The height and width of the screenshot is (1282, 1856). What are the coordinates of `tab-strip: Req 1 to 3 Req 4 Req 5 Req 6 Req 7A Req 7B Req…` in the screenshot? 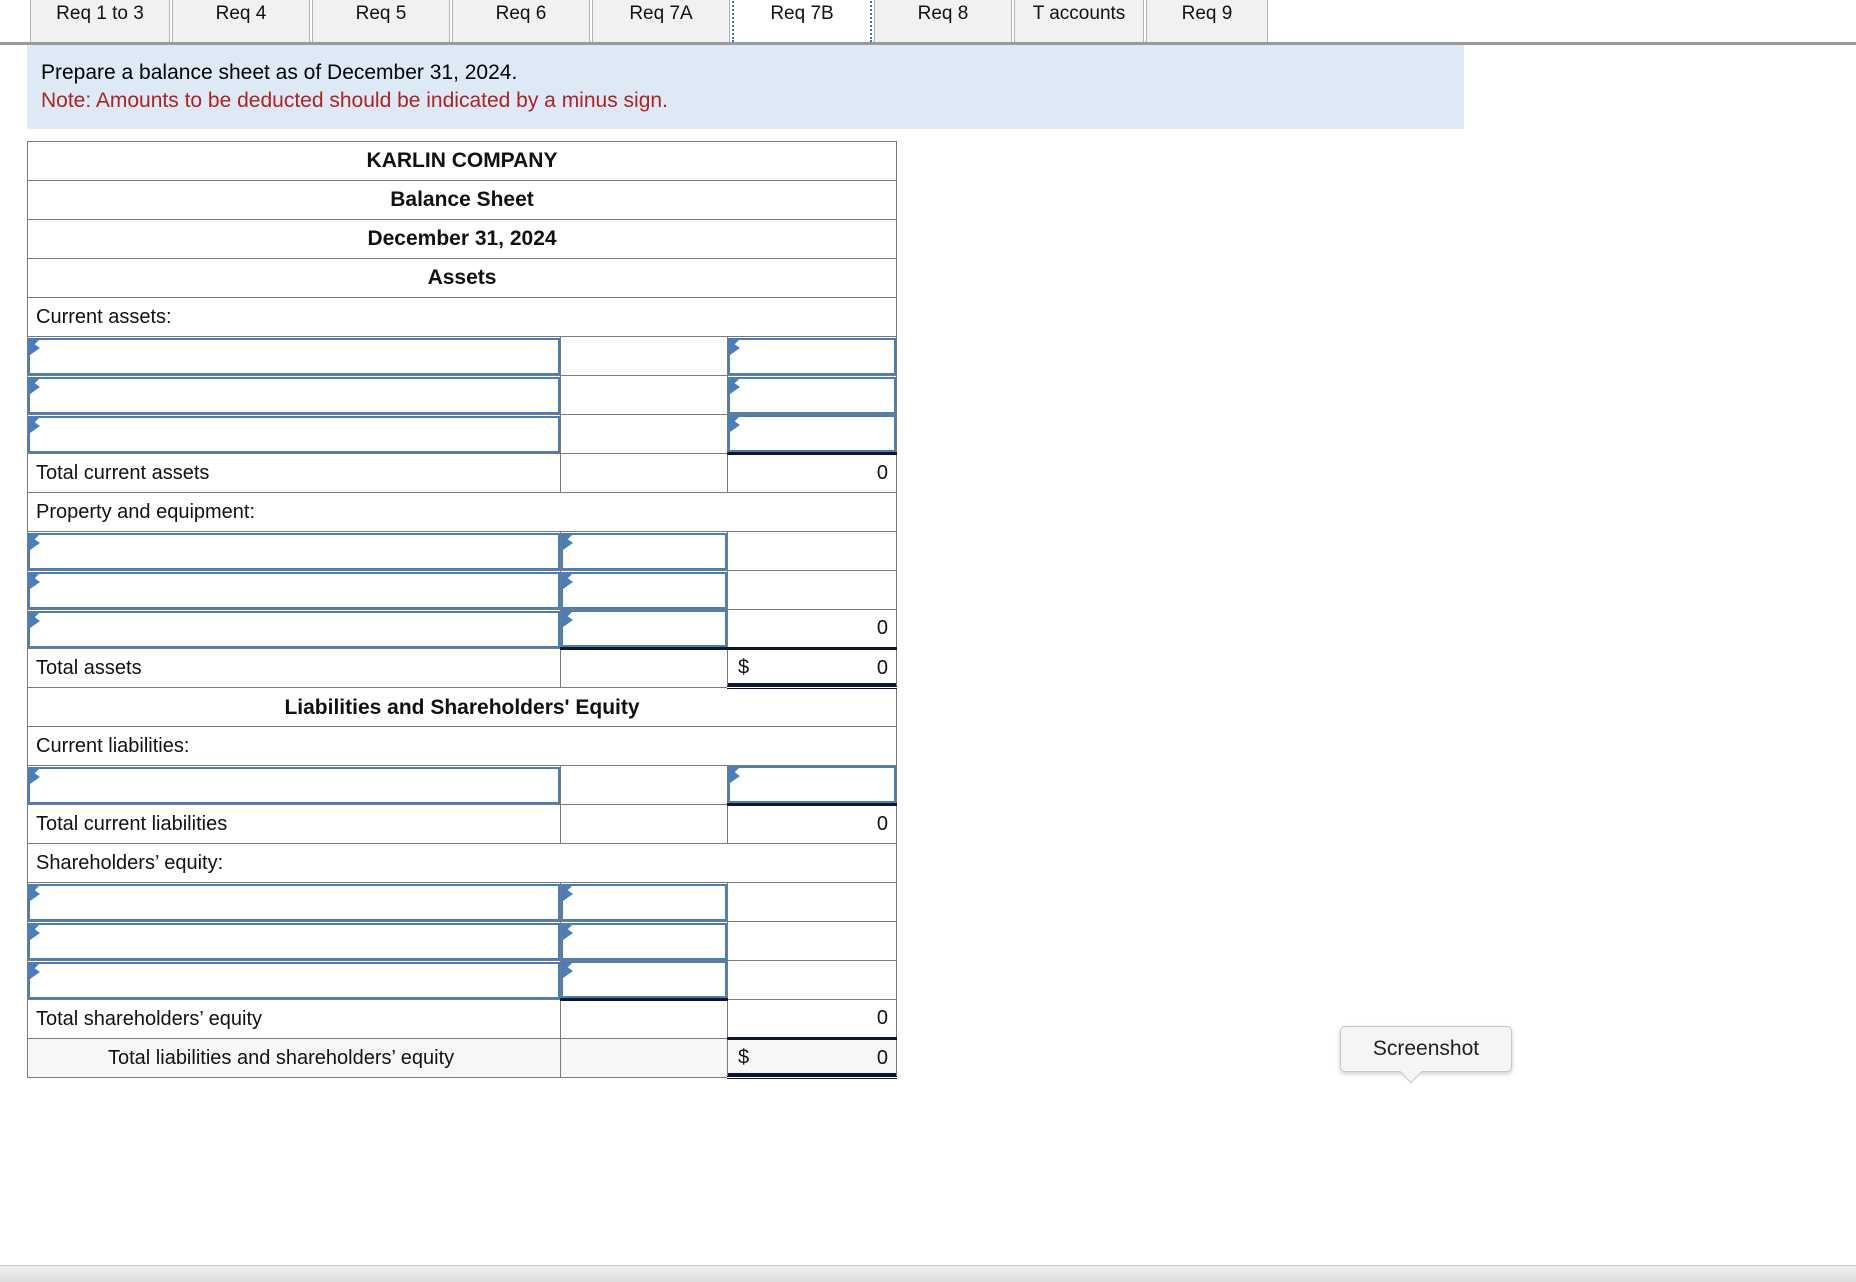 It's located at (928, 22).